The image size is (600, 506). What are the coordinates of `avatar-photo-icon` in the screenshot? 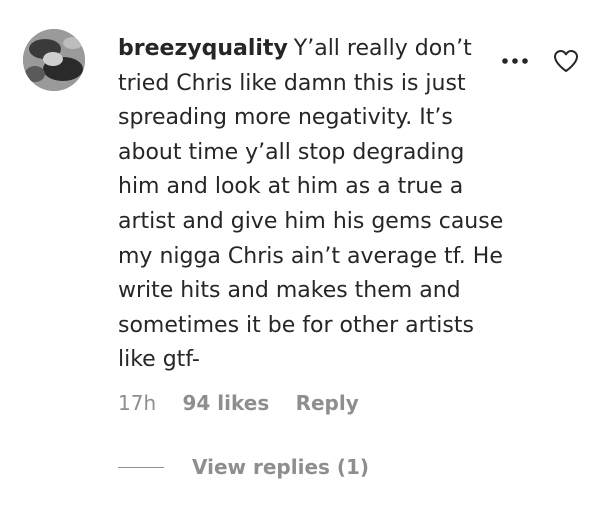 It's located at (54, 60).